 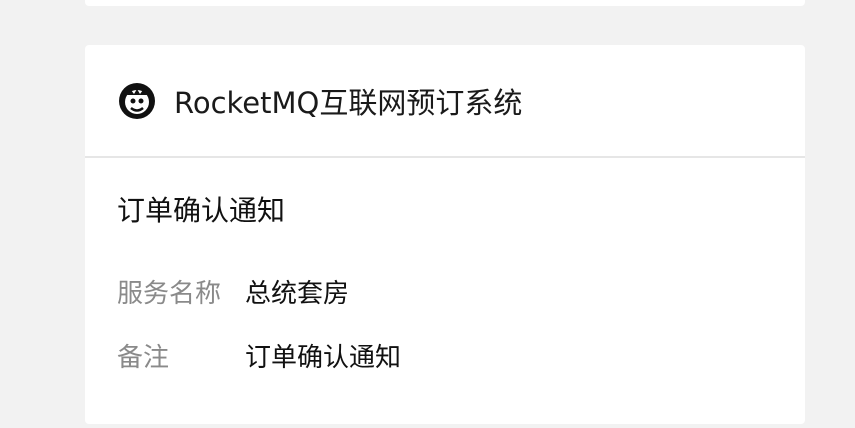 I want to click on remark-label: 备注, so click(x=143, y=357).